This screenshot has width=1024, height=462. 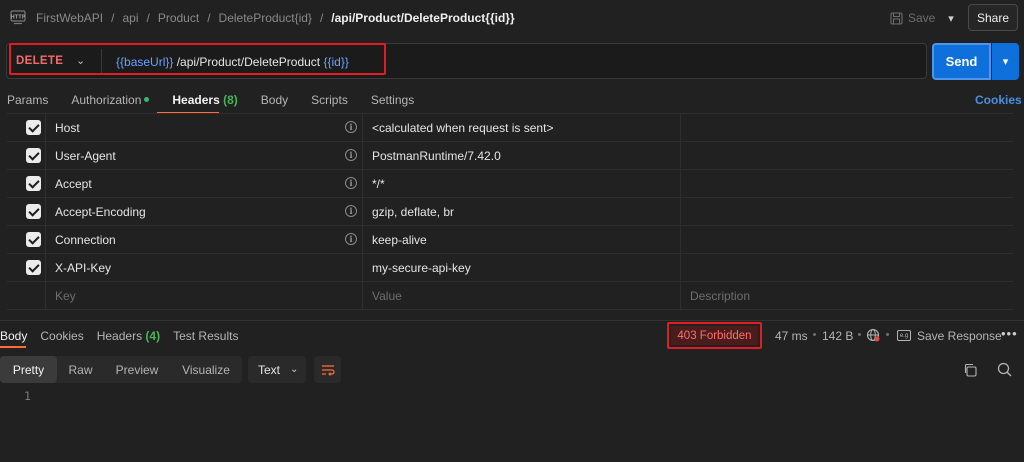 What do you see at coordinates (13, 336) in the screenshot?
I see `tab-response-body: Body` at bounding box center [13, 336].